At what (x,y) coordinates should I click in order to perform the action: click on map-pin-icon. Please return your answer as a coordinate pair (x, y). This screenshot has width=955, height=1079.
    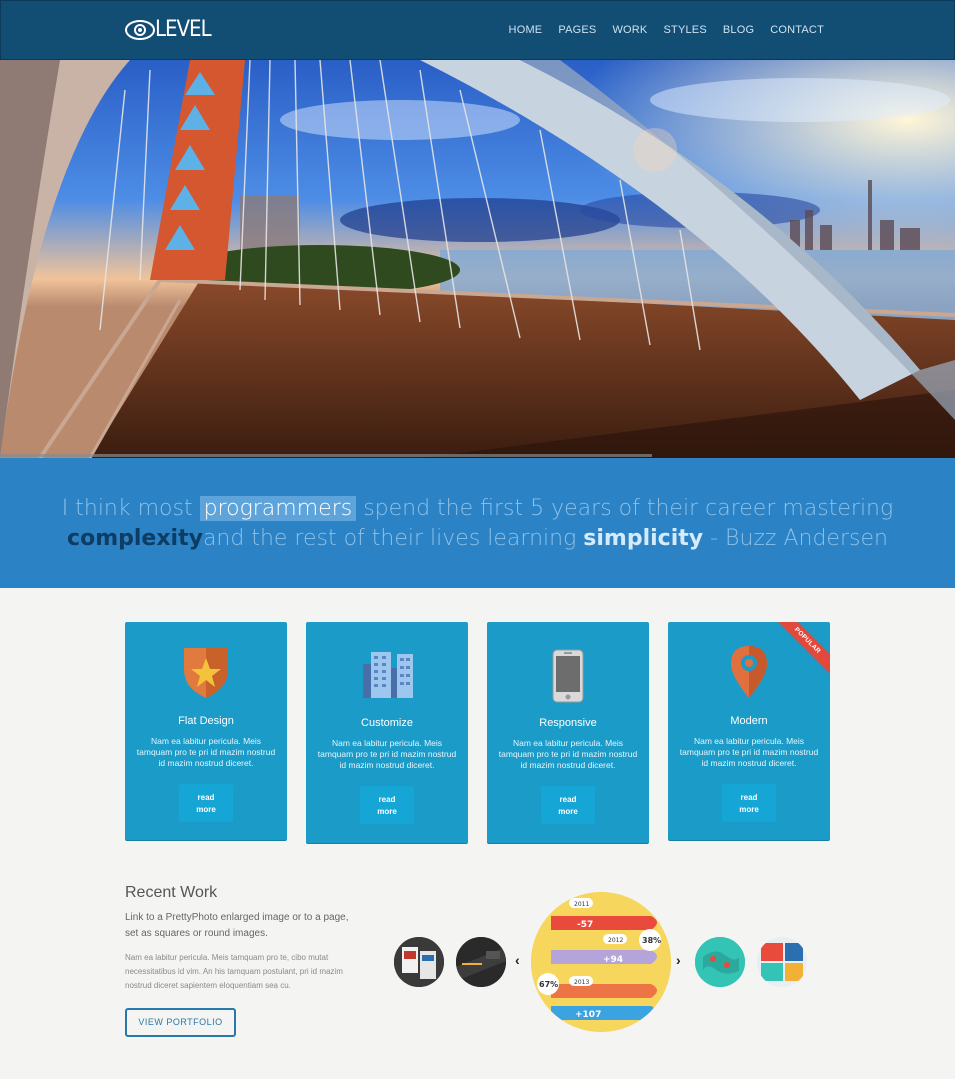
    Looking at the image, I should click on (749, 672).